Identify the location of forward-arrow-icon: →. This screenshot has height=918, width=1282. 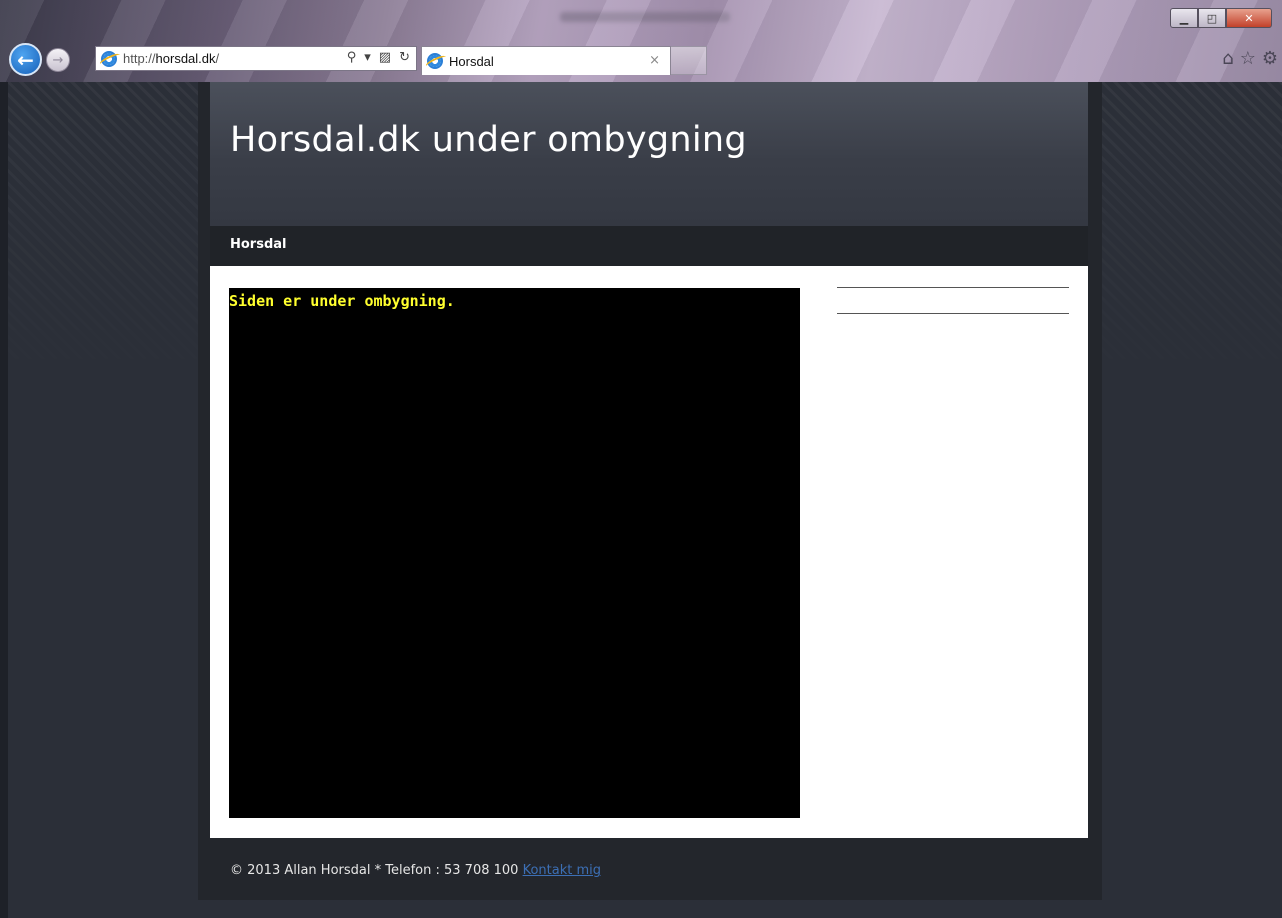
(58, 60).